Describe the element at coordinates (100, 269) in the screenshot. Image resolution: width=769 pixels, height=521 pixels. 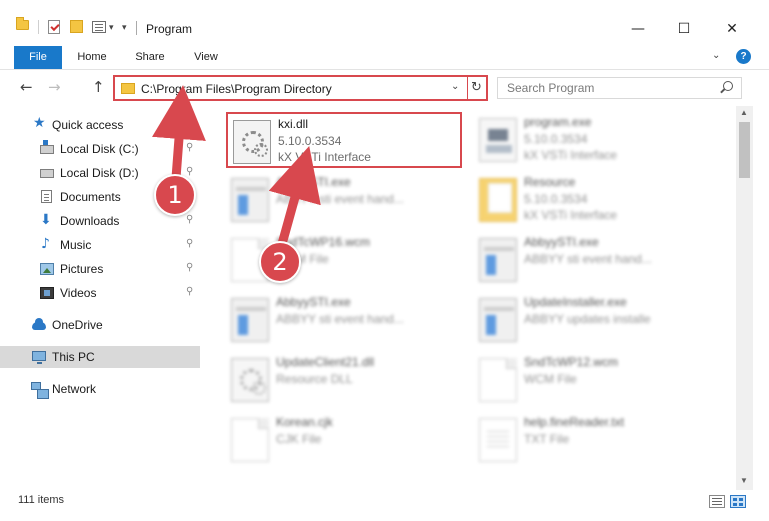
I see `sidebar-item-pictures: Pictures ⚲` at that location.